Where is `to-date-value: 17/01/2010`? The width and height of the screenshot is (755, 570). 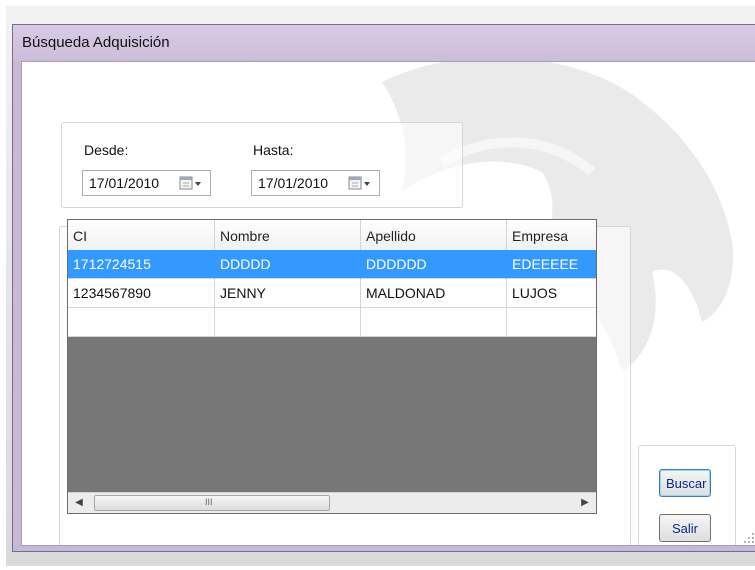 to-date-value: 17/01/2010 is located at coordinates (293, 183).